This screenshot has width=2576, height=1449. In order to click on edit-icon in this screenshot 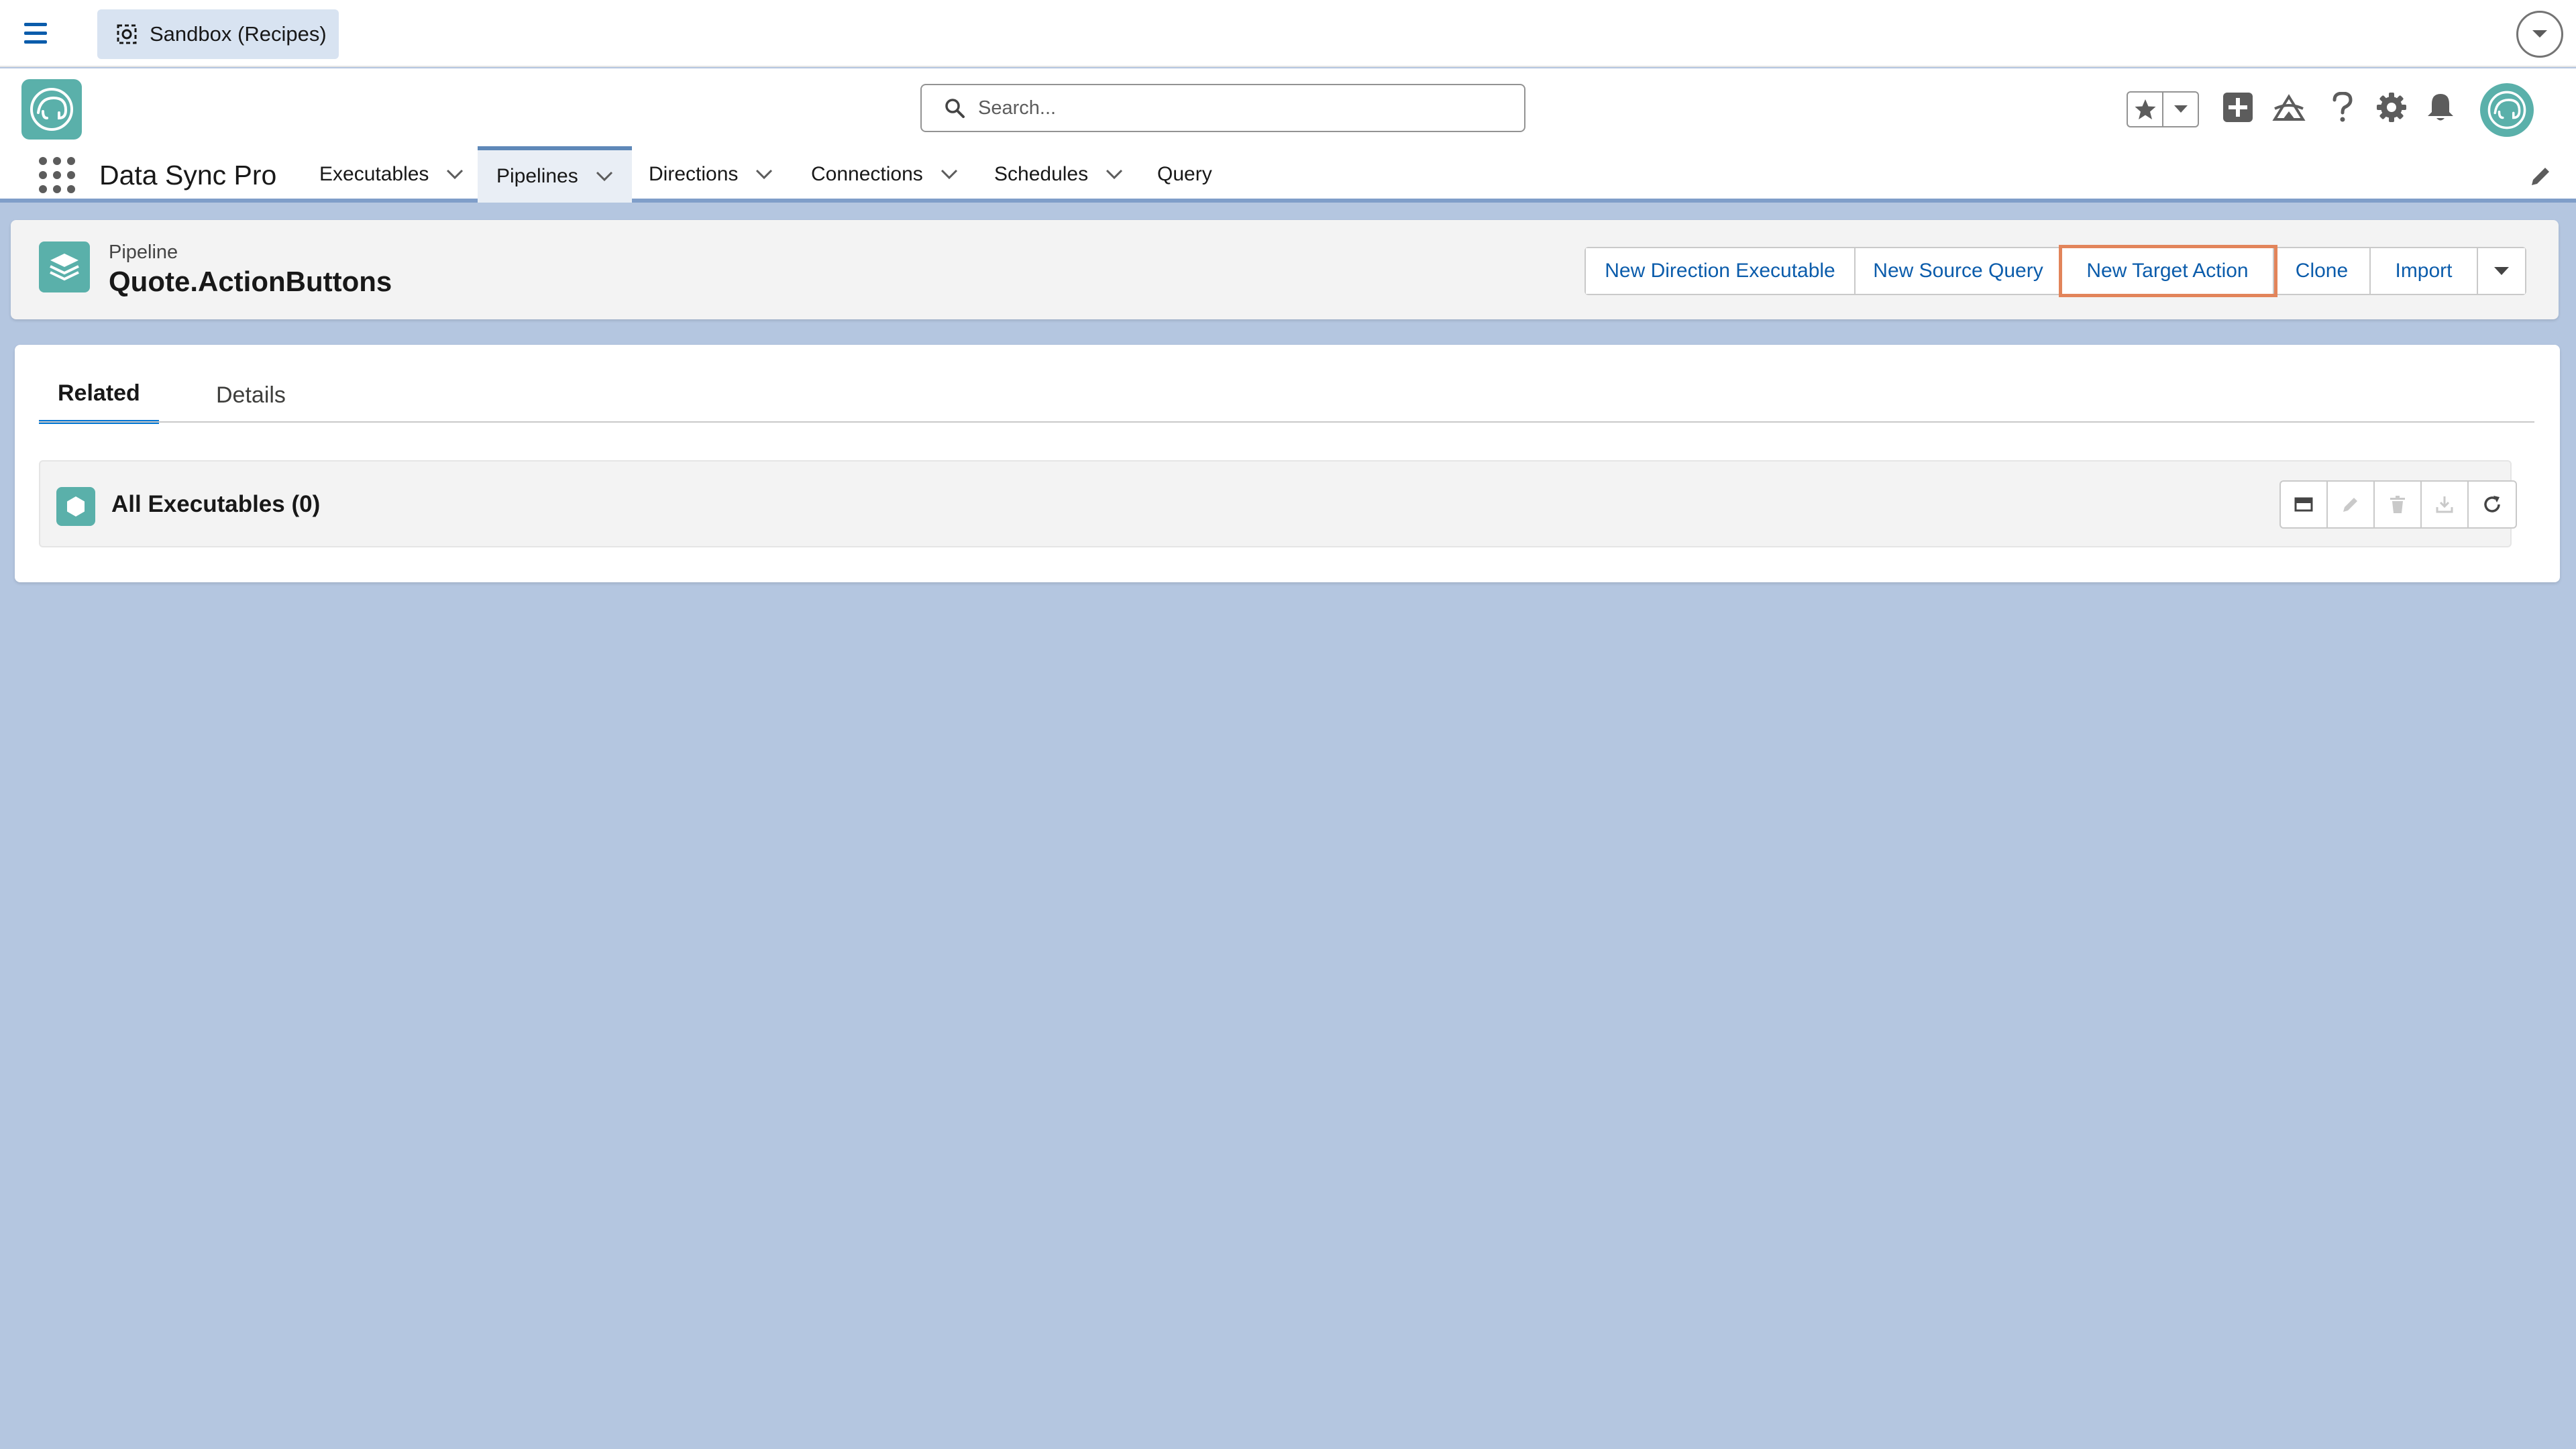, I will do `click(2350, 505)`.